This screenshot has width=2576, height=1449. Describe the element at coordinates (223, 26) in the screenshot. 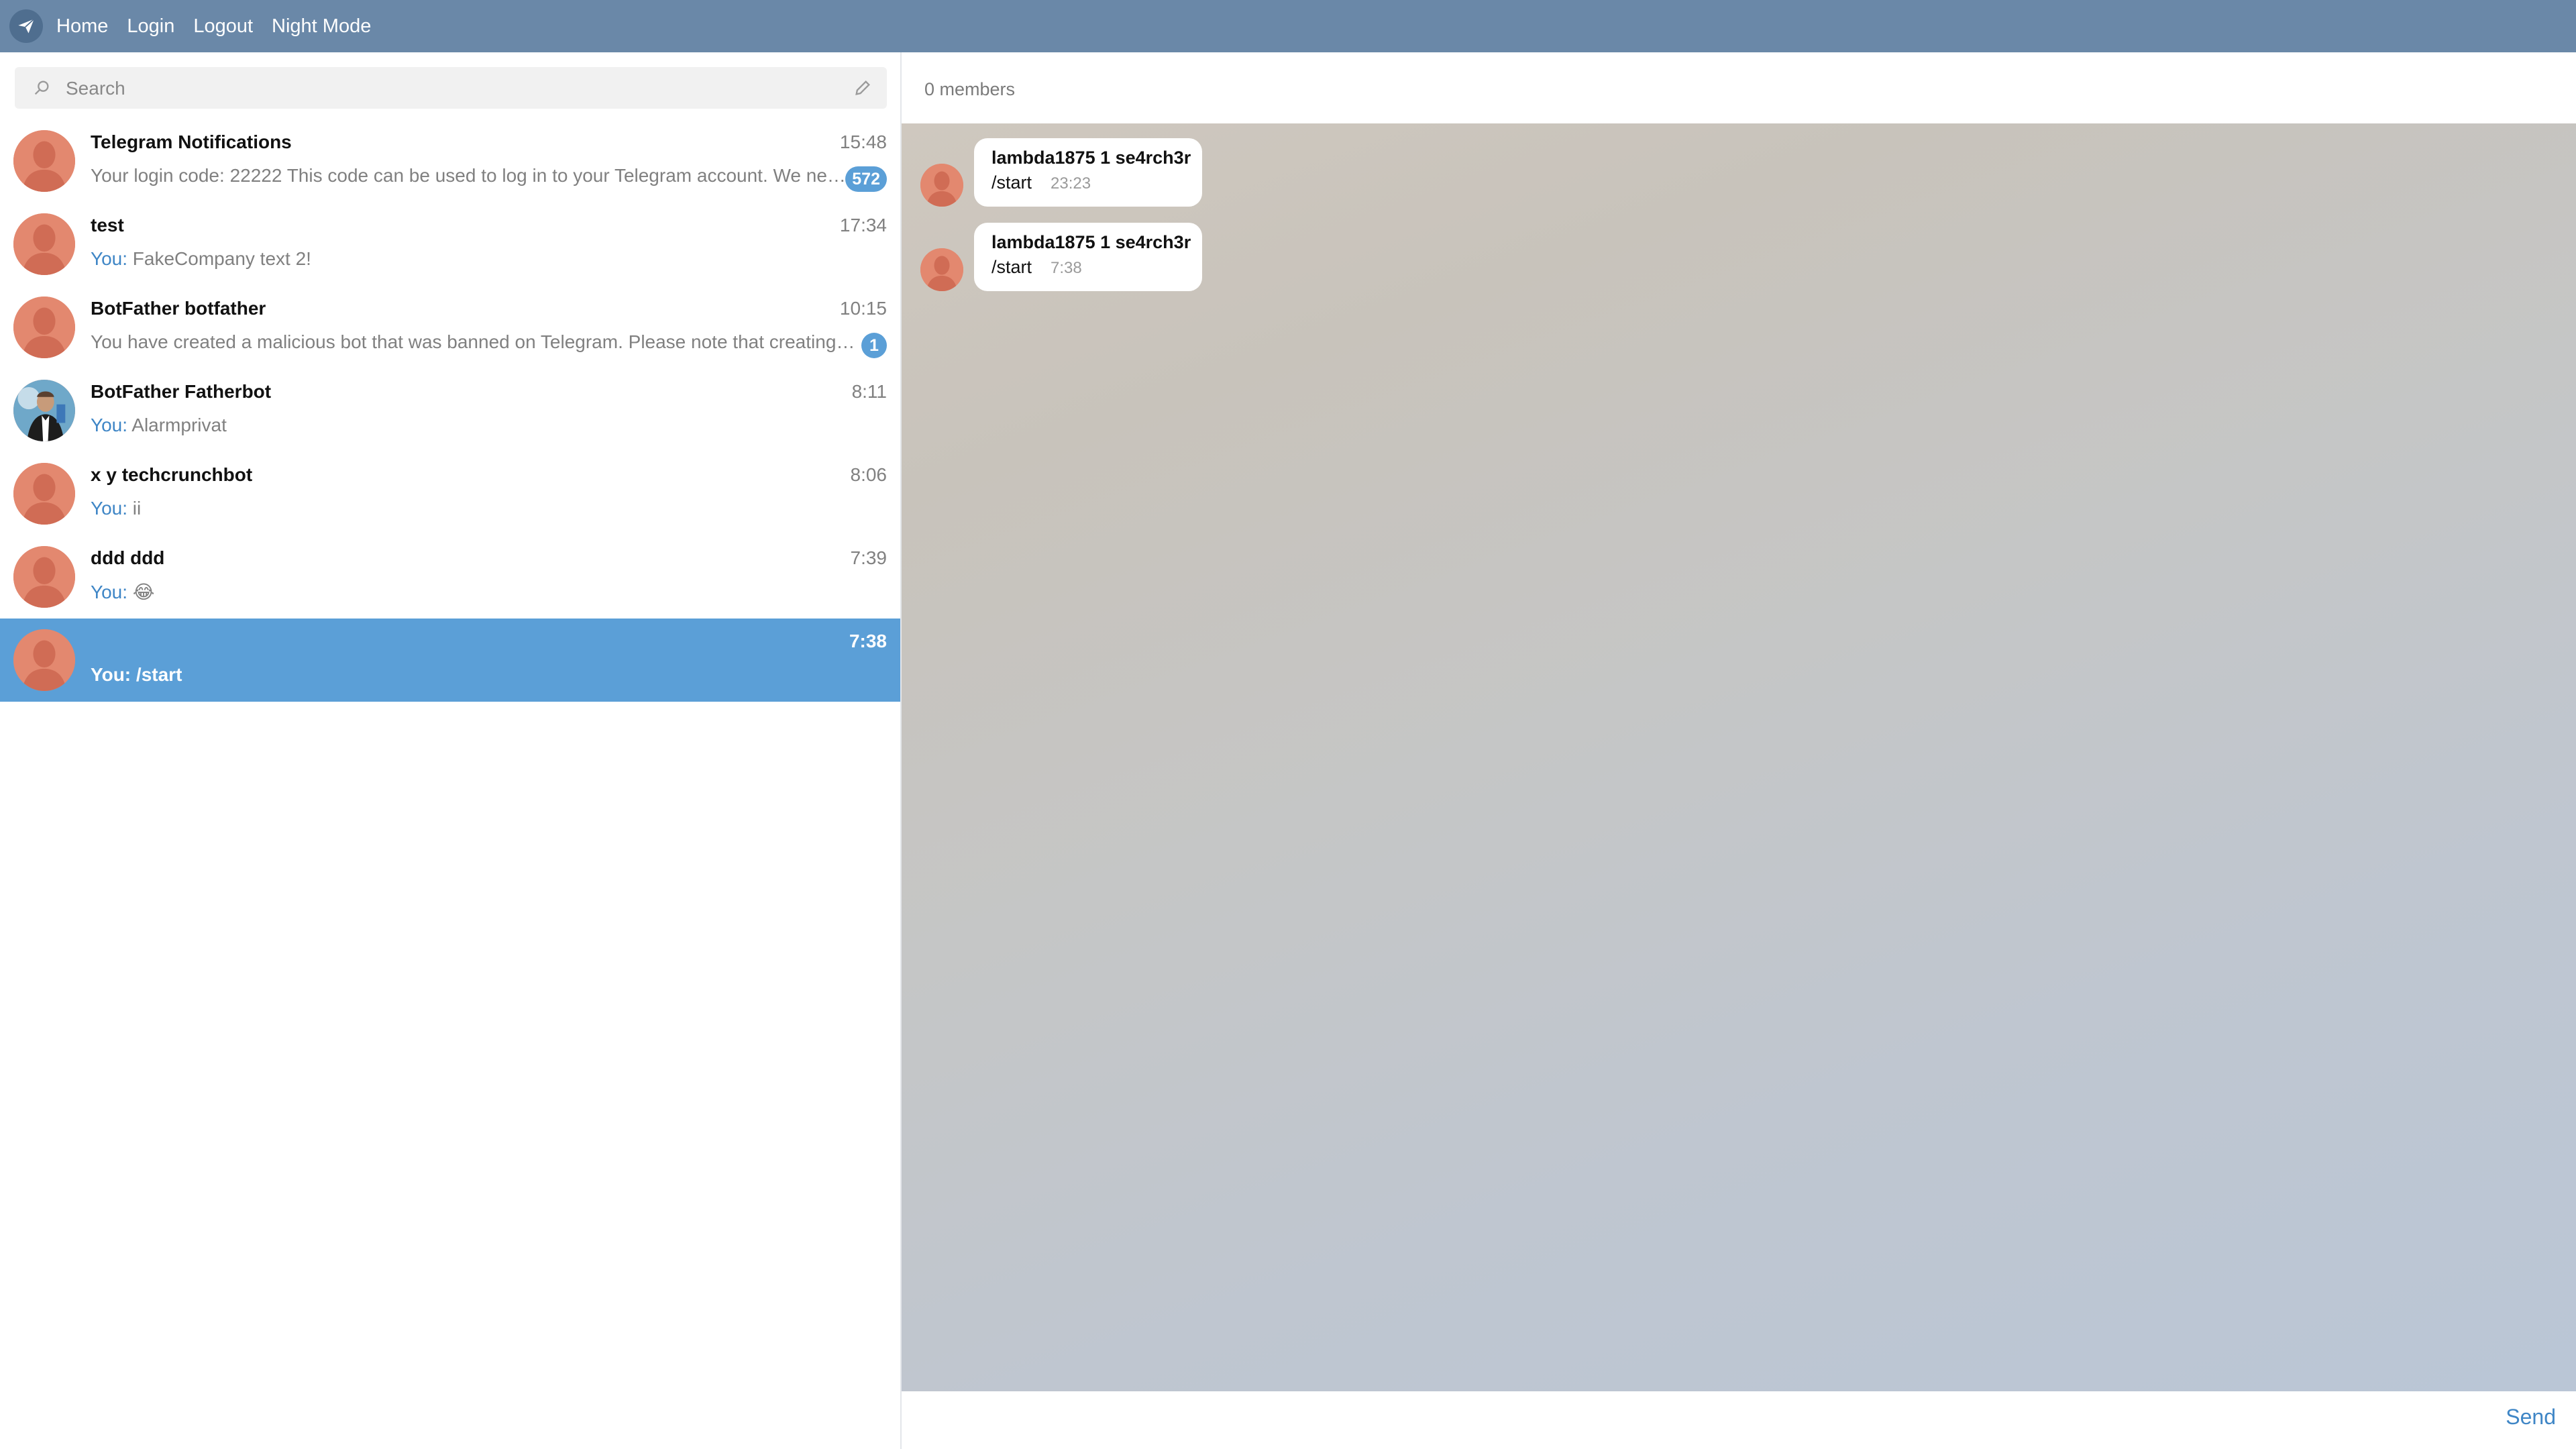

I see `nav-logout-link: Logout` at that location.